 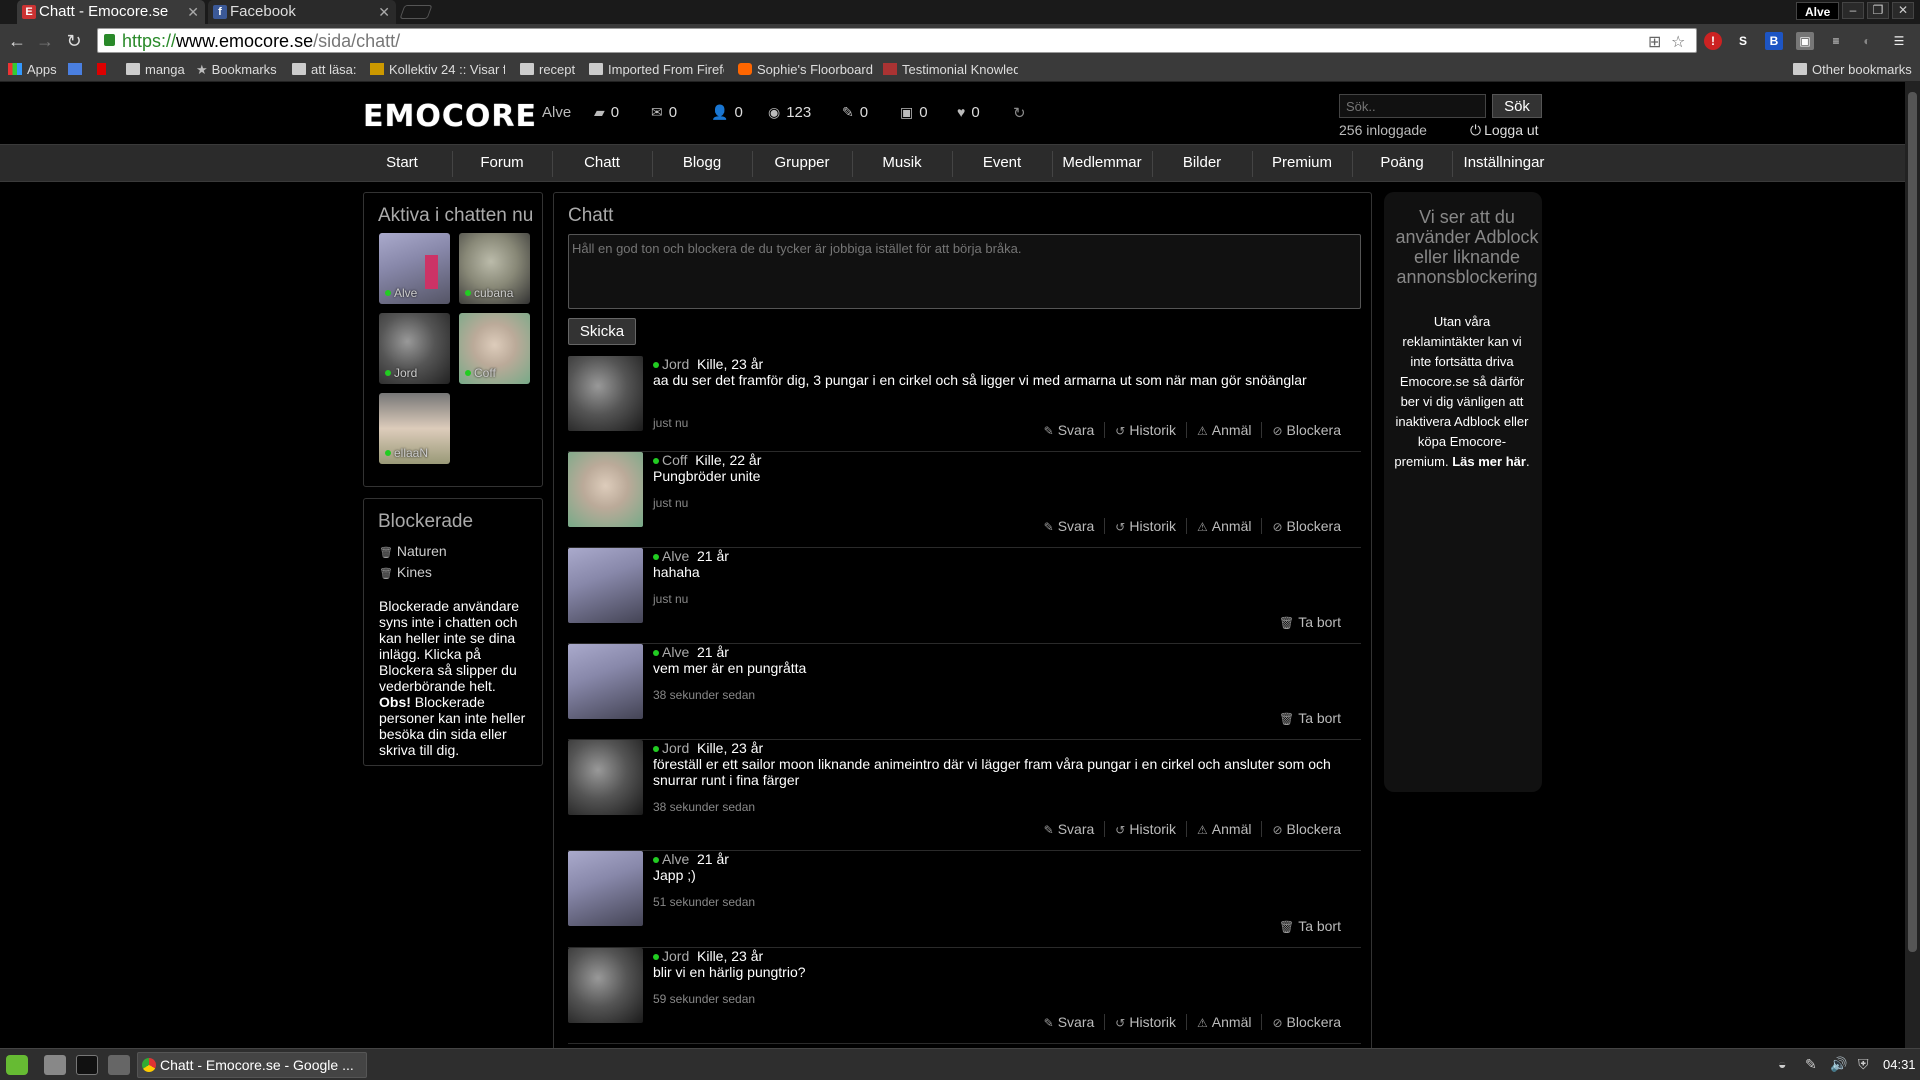 What do you see at coordinates (1852, 70) in the screenshot?
I see `bookmark-other: Other bookmarks` at bounding box center [1852, 70].